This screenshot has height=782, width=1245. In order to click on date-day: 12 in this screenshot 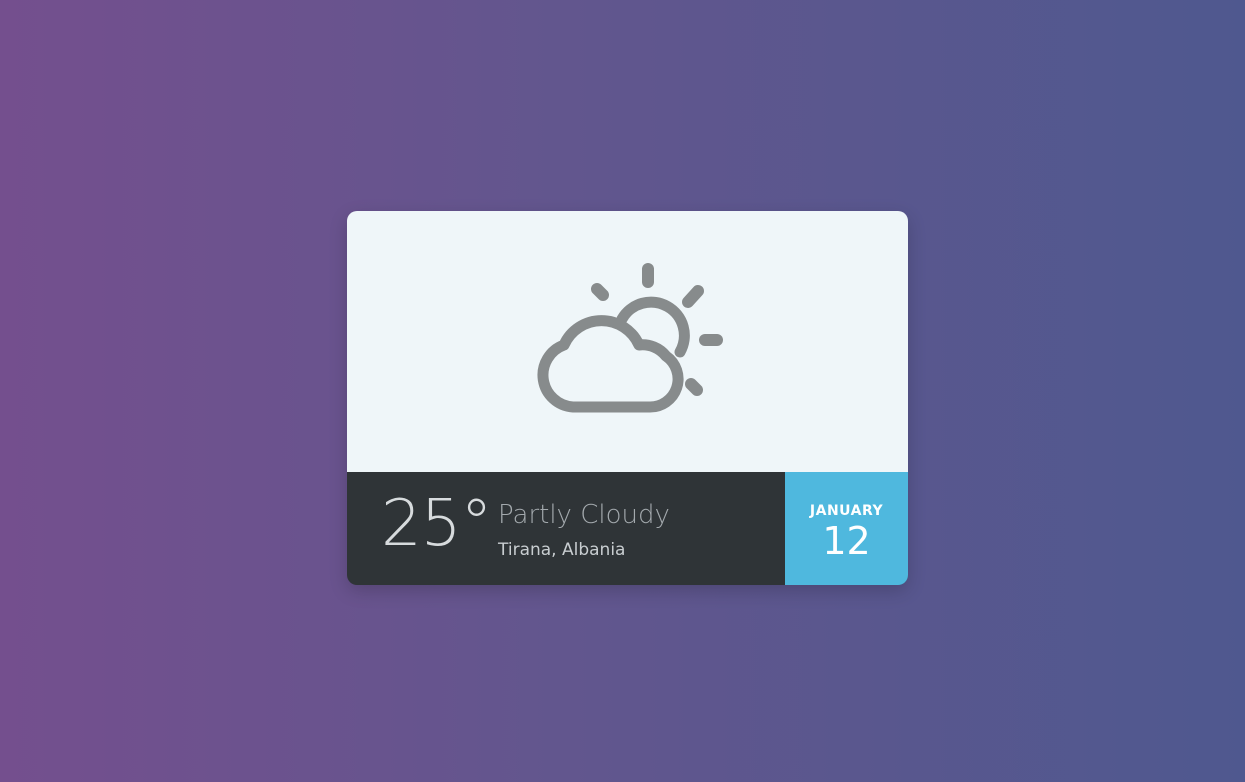, I will do `click(846, 541)`.